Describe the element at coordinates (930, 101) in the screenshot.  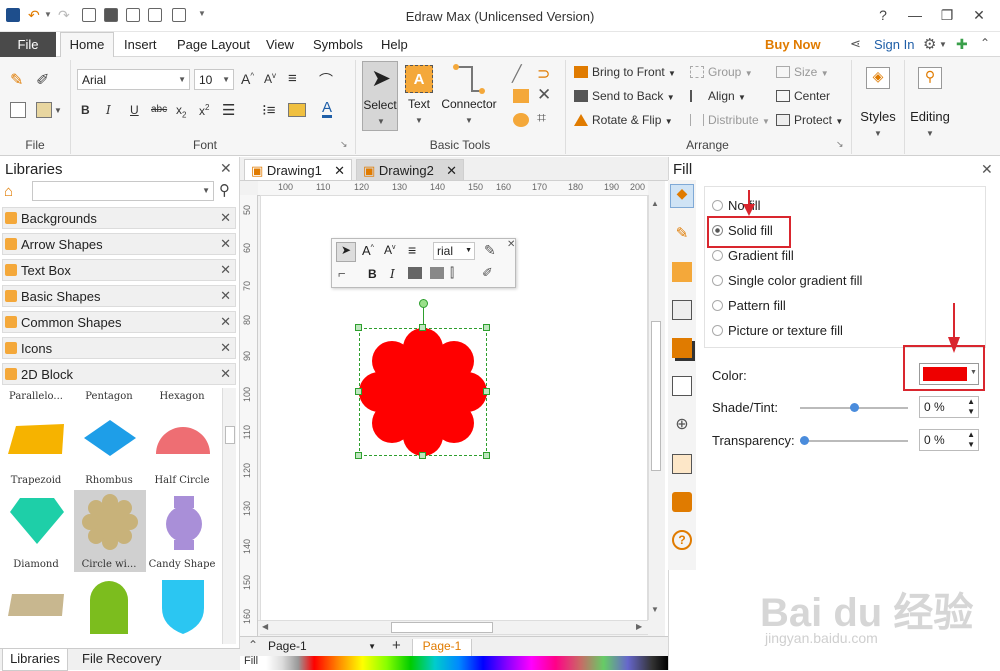
I see `editing-button: ⚲ Editing ▼` at that location.